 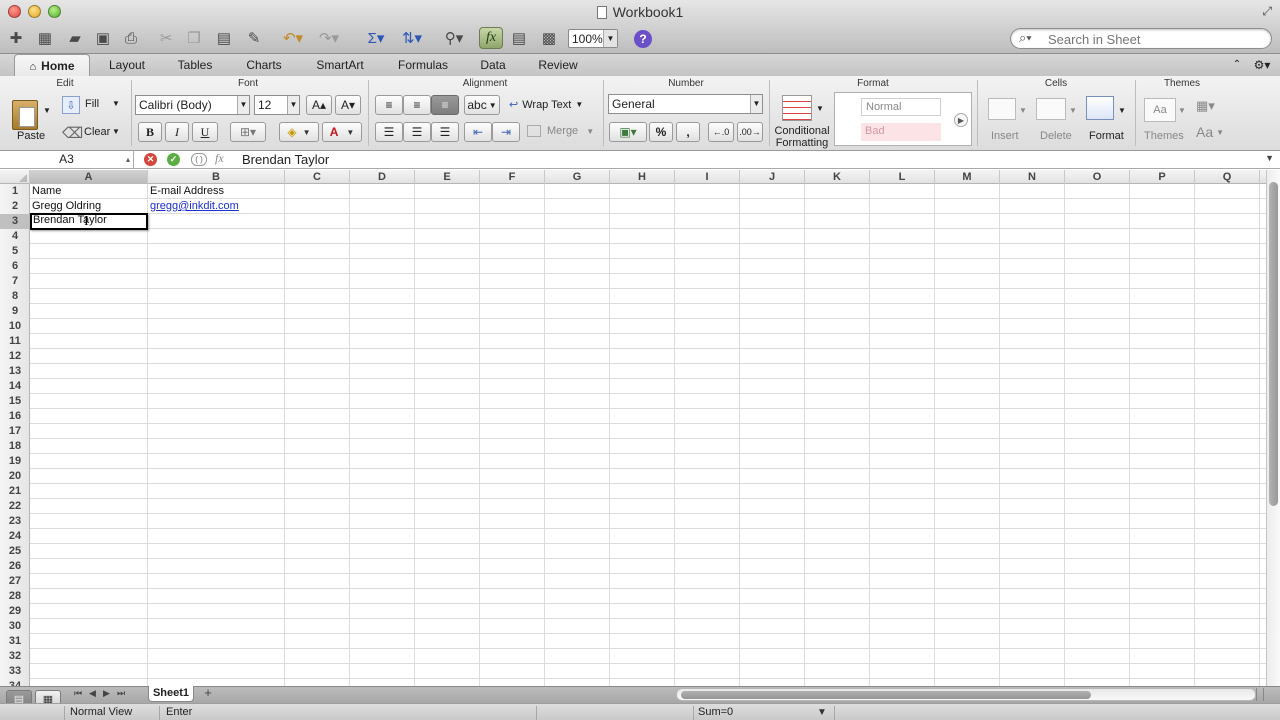 I want to click on column-header-h: H, so click(x=642, y=177).